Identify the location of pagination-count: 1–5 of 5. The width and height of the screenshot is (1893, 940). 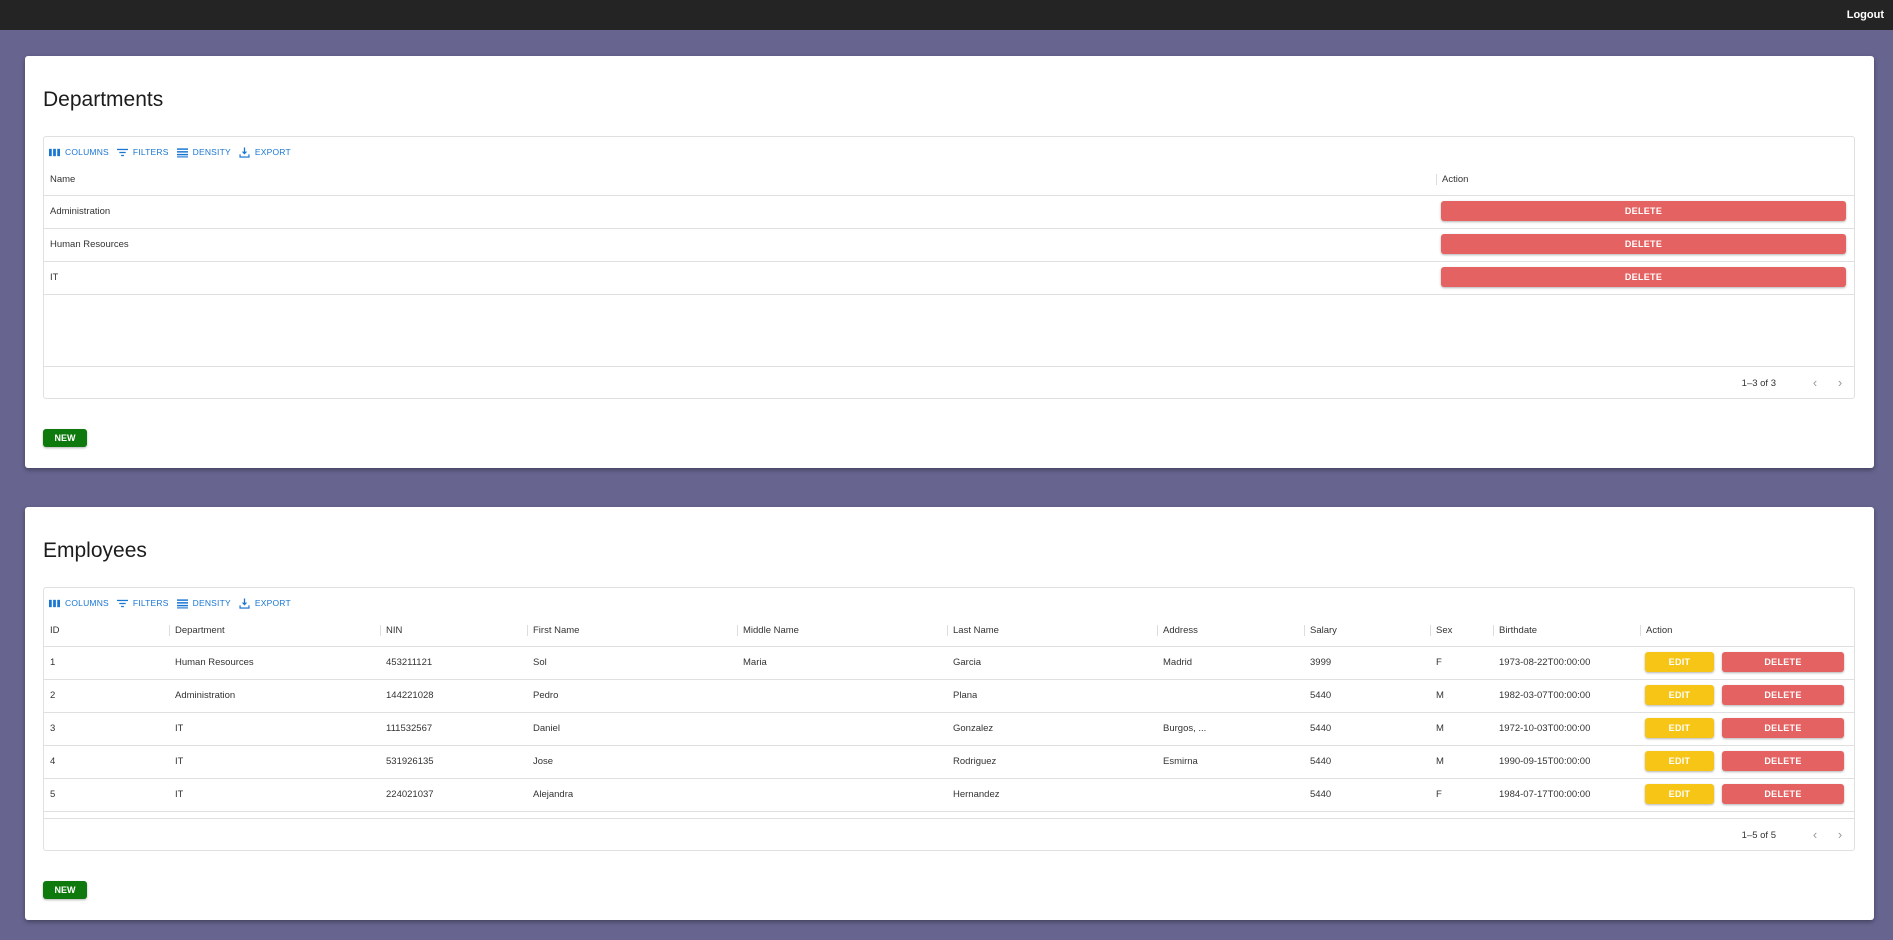
(1758, 835).